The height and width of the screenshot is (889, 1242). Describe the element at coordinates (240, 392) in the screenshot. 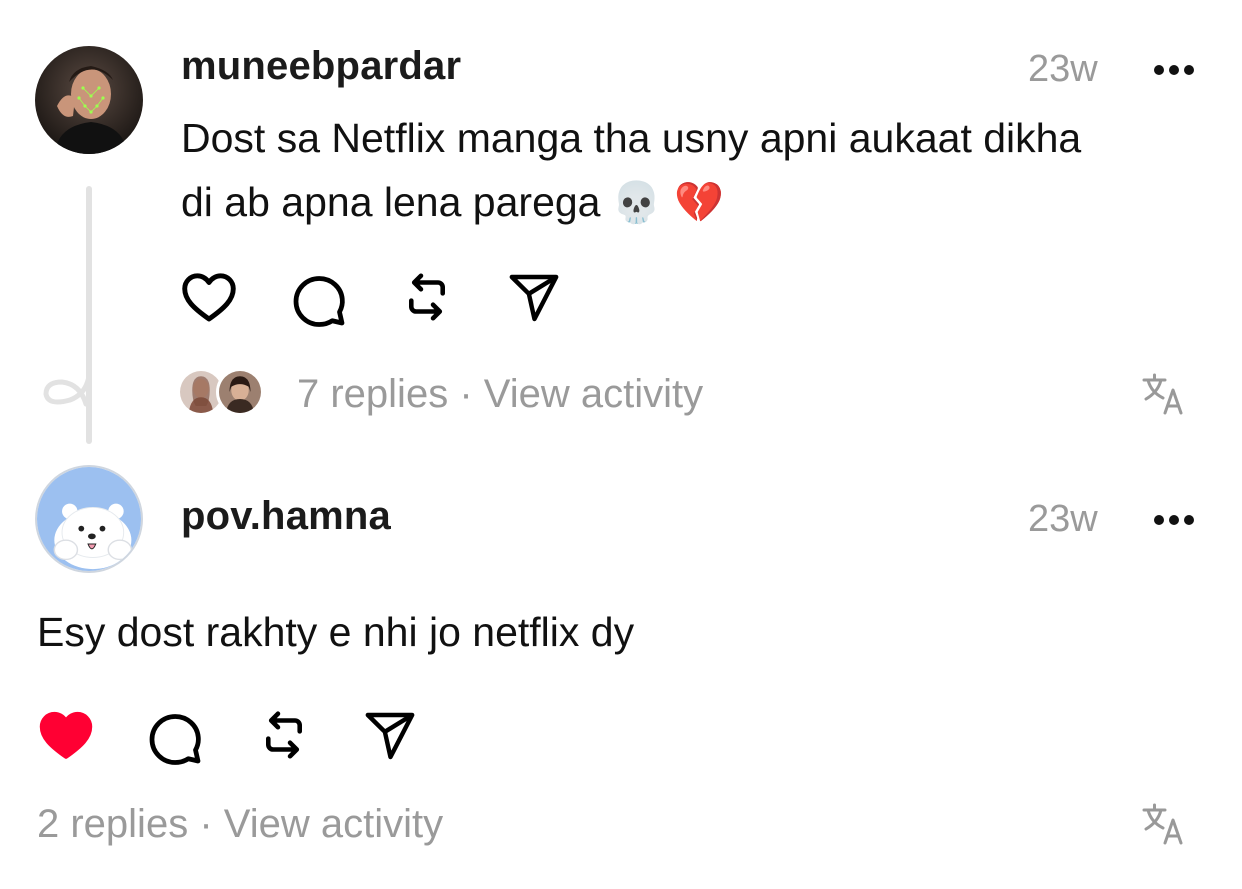

I see `replier-avatar` at that location.